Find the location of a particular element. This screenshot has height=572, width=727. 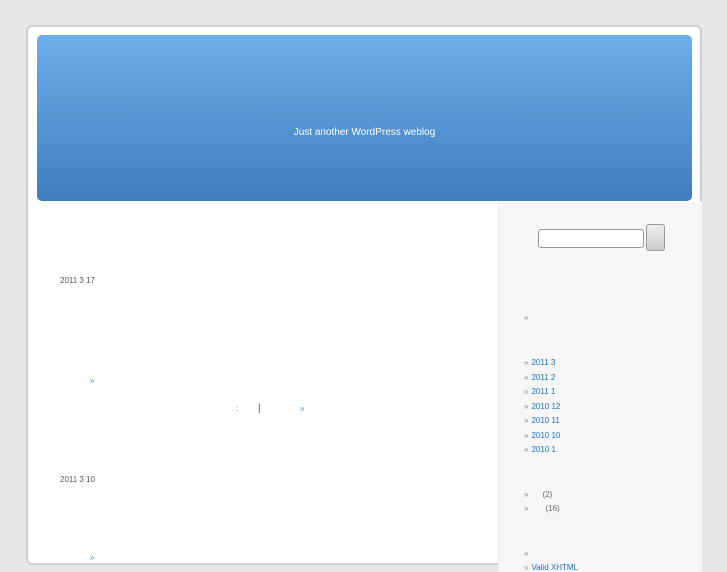

archive-link: 2011 2 is located at coordinates (543, 377).